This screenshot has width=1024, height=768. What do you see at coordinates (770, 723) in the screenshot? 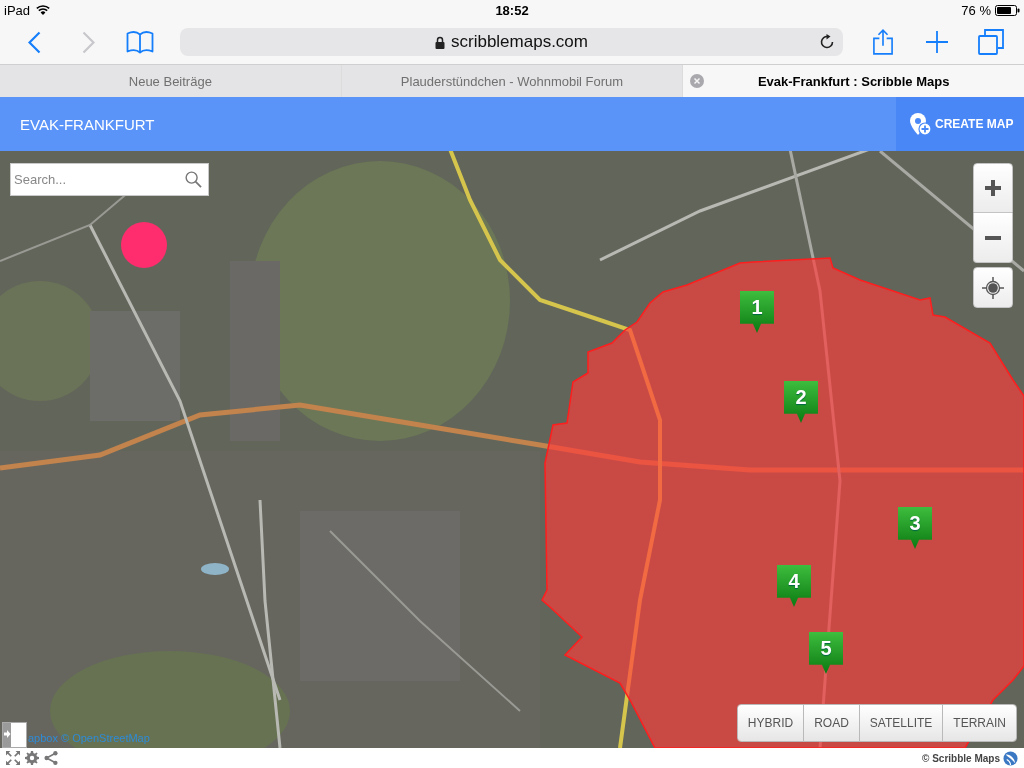
I see `map-type-button: HYBRID` at bounding box center [770, 723].